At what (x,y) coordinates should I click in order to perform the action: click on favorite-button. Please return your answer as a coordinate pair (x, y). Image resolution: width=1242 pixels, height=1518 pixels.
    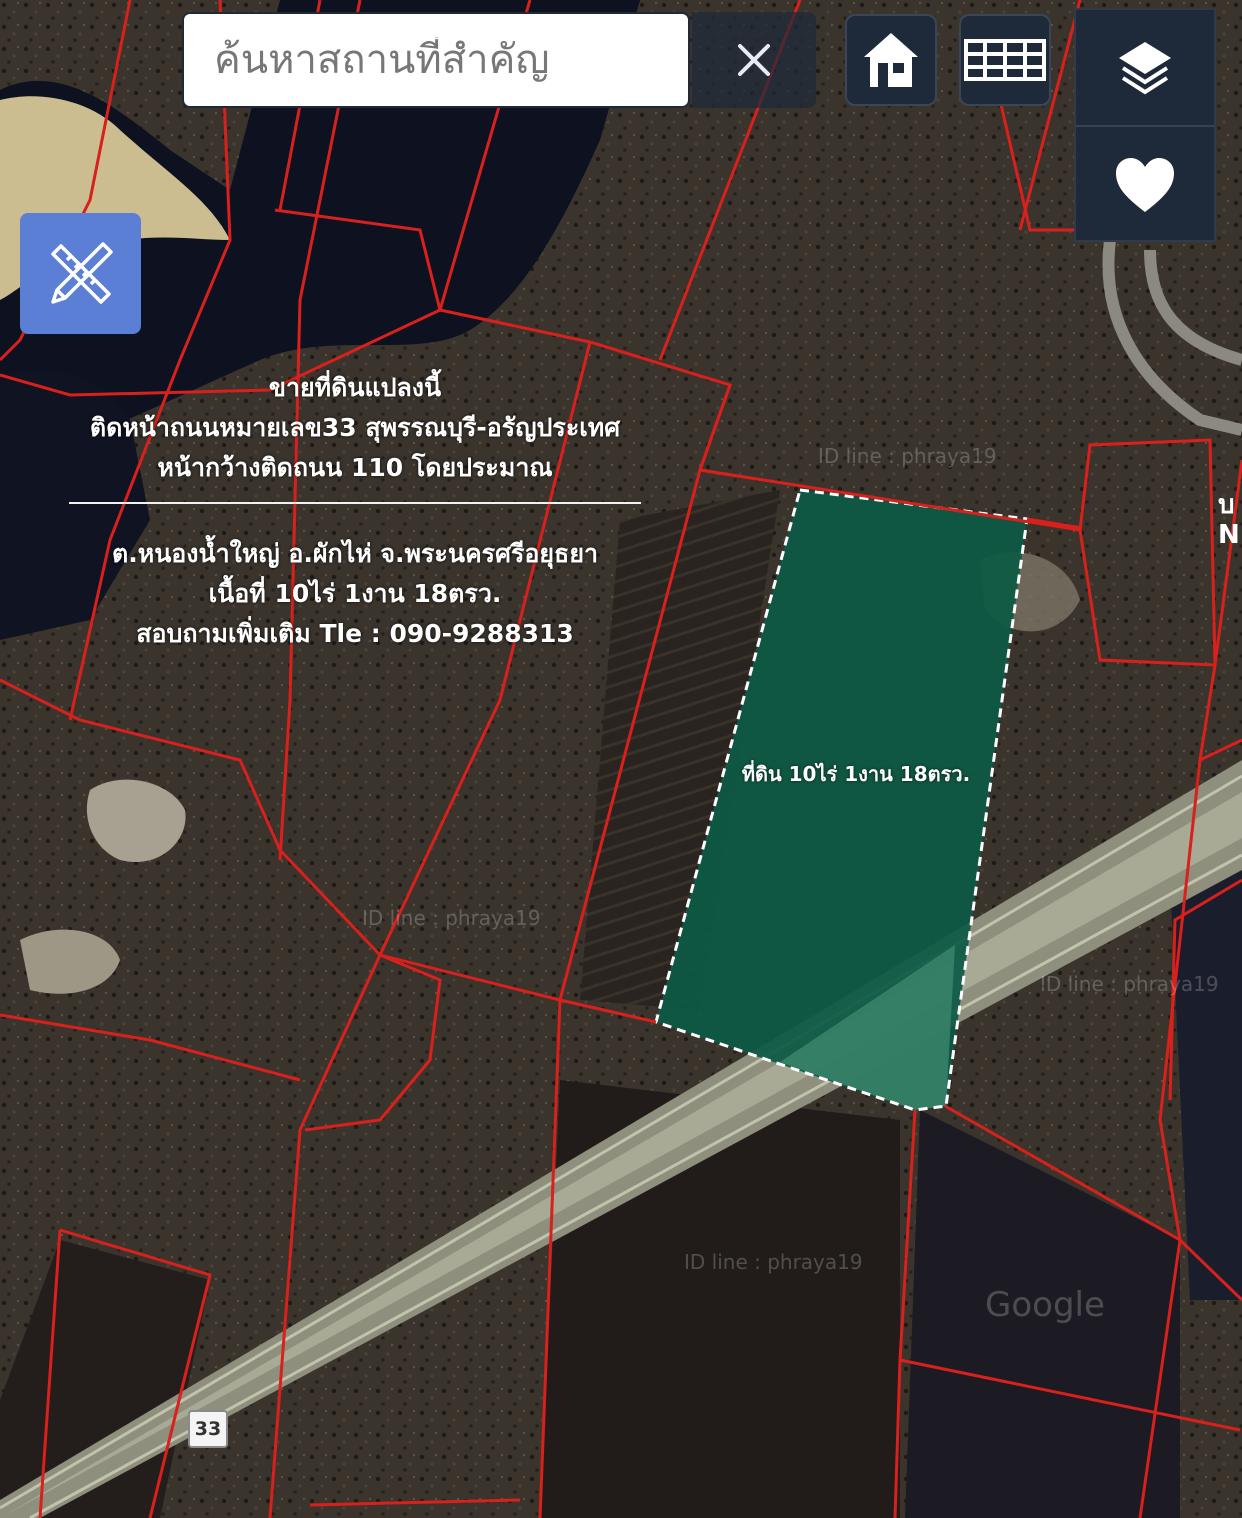
    Looking at the image, I should click on (1145, 183).